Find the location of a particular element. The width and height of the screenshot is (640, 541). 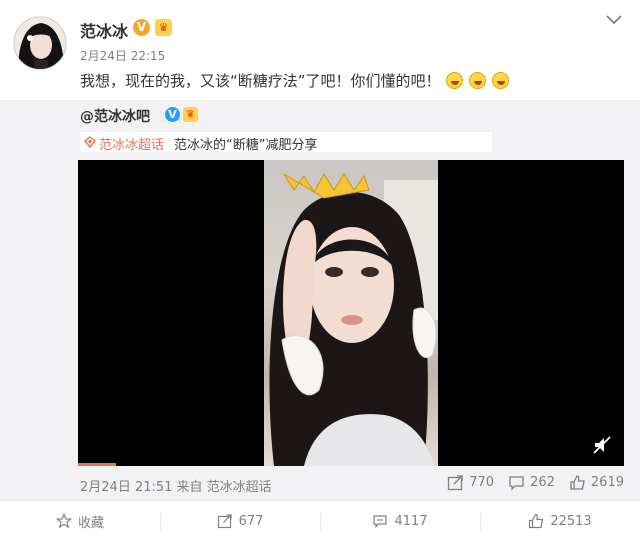

super-topic-link: 范冰冰超话 is located at coordinates (131, 143).